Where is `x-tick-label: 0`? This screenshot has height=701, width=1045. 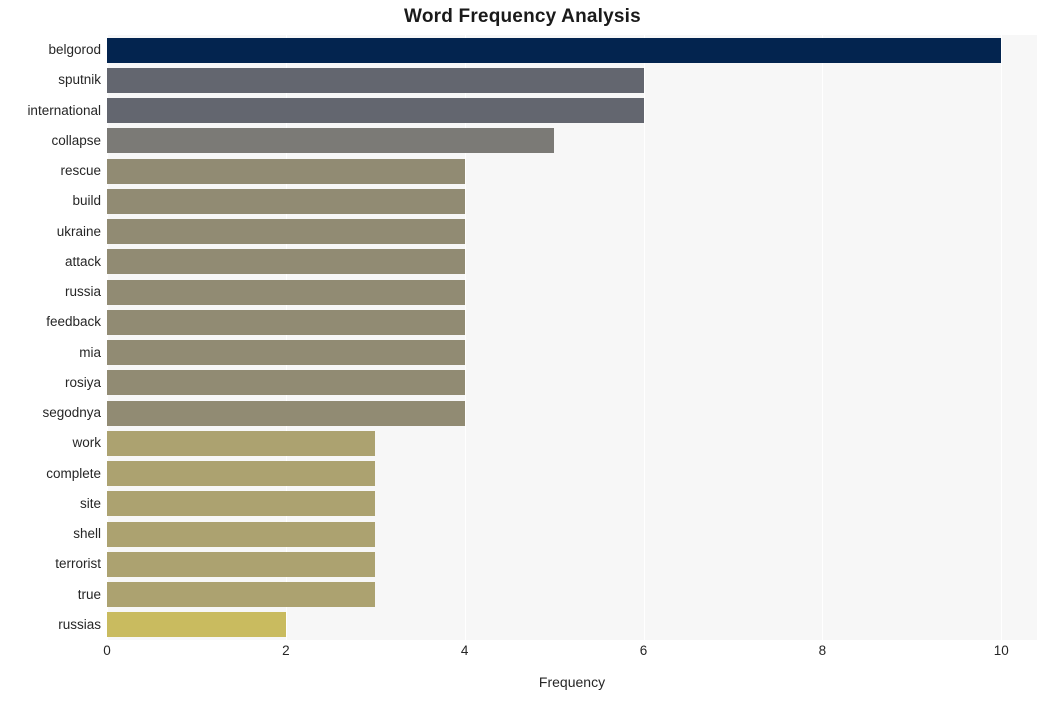 x-tick-label: 0 is located at coordinates (107, 650).